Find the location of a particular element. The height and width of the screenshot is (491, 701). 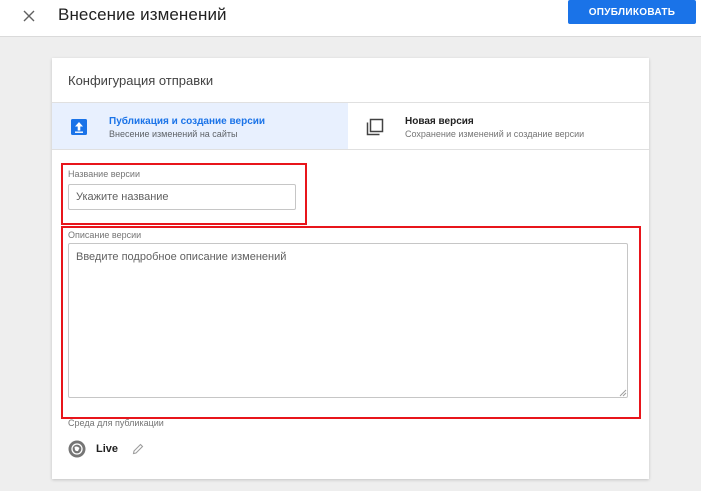

new-version-icon is located at coordinates (375, 127).